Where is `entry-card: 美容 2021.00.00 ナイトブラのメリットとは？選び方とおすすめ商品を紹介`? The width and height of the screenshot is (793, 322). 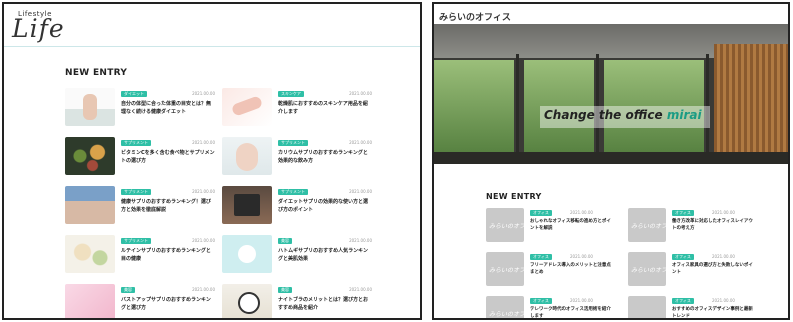 entry-card: 美容 2021.00.00 ナイトブラのメリットとは？選び方とおすすめ商品を紹介 is located at coordinates (297, 301).